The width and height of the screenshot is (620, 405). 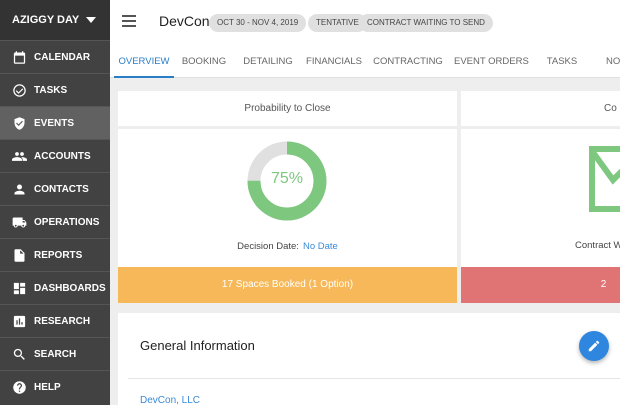 I want to click on tab-financials: FINANCIALS, so click(x=334, y=61).